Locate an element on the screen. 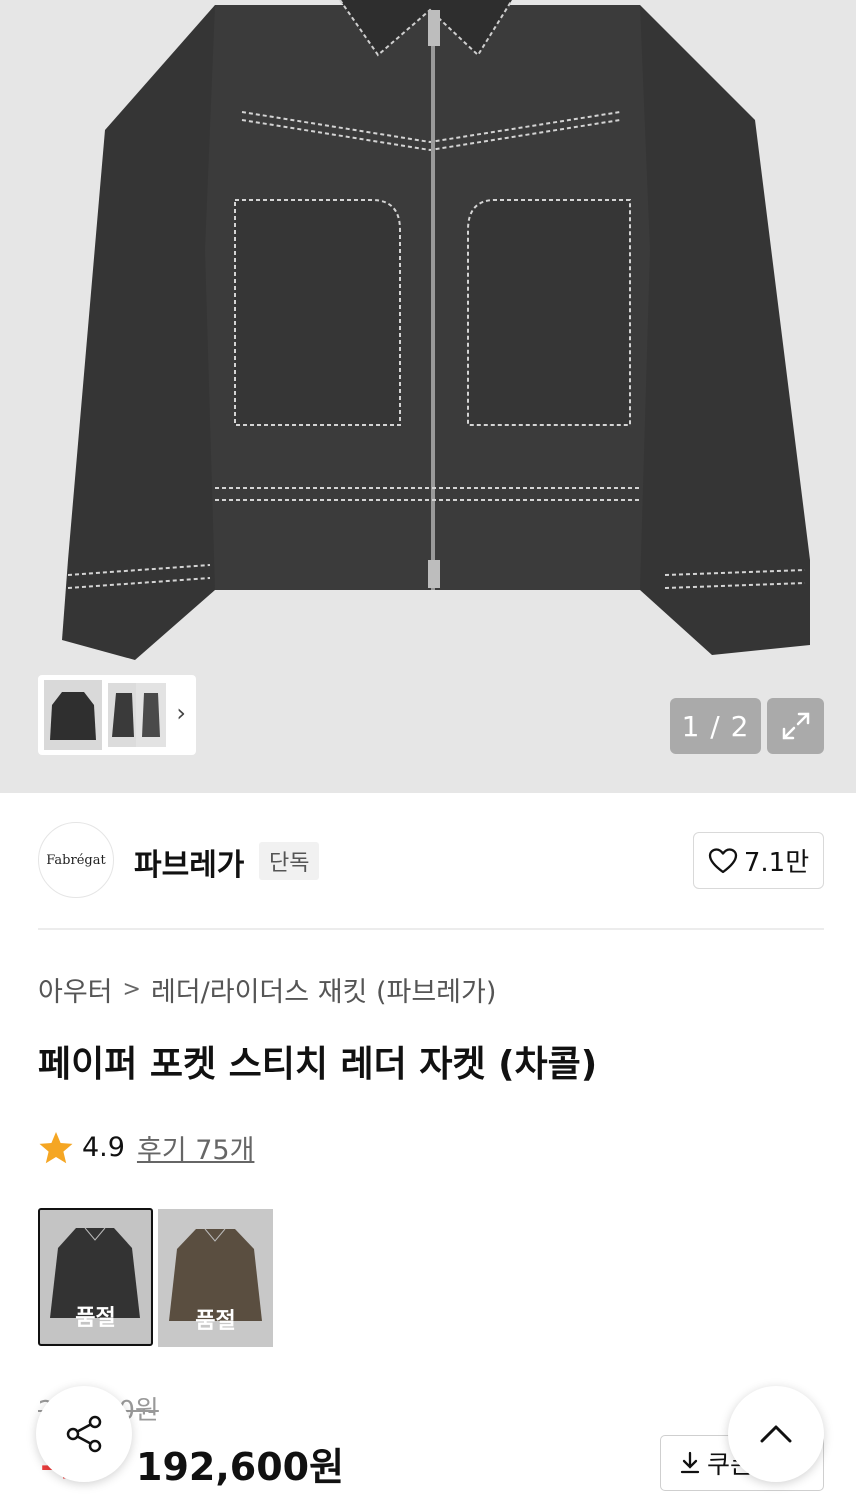 This screenshot has width=856, height=1500. brand-logo: Fabrégat is located at coordinates (76, 860).